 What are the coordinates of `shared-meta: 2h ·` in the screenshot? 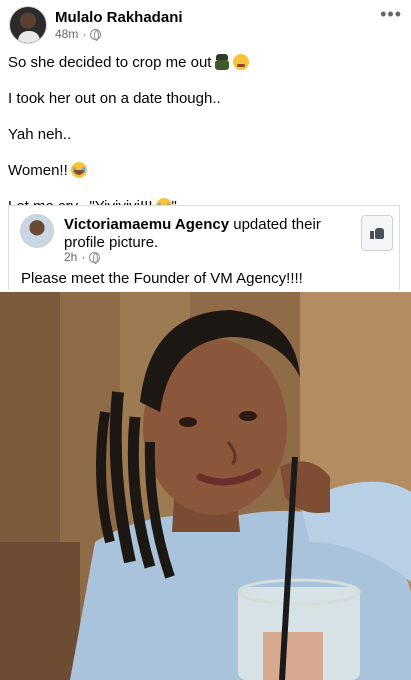 It's located at (82, 257).